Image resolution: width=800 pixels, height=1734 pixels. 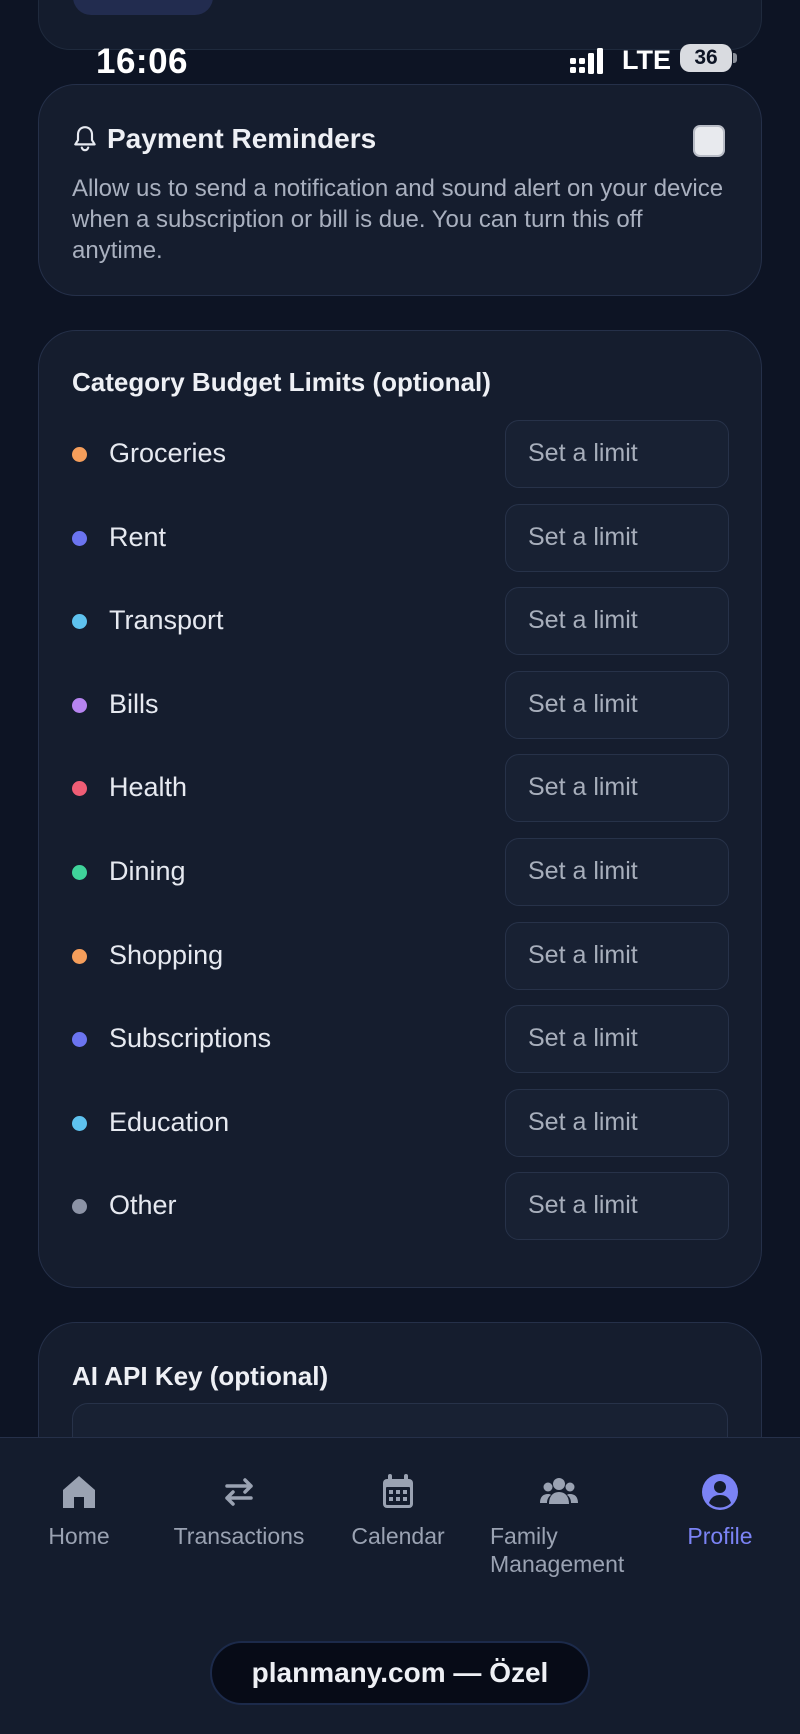 I want to click on budget-row-dining: Dining Set a limit, so click(x=399, y=872).